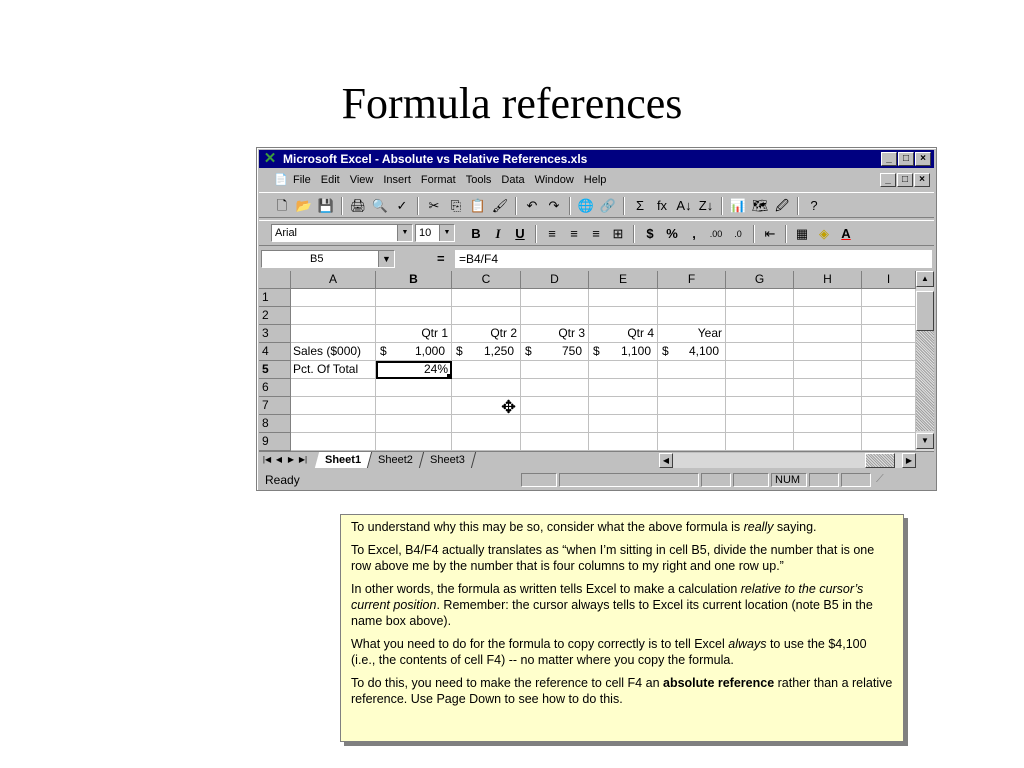 This screenshot has width=1024, height=768. I want to click on cell-C1, so click(486, 298).